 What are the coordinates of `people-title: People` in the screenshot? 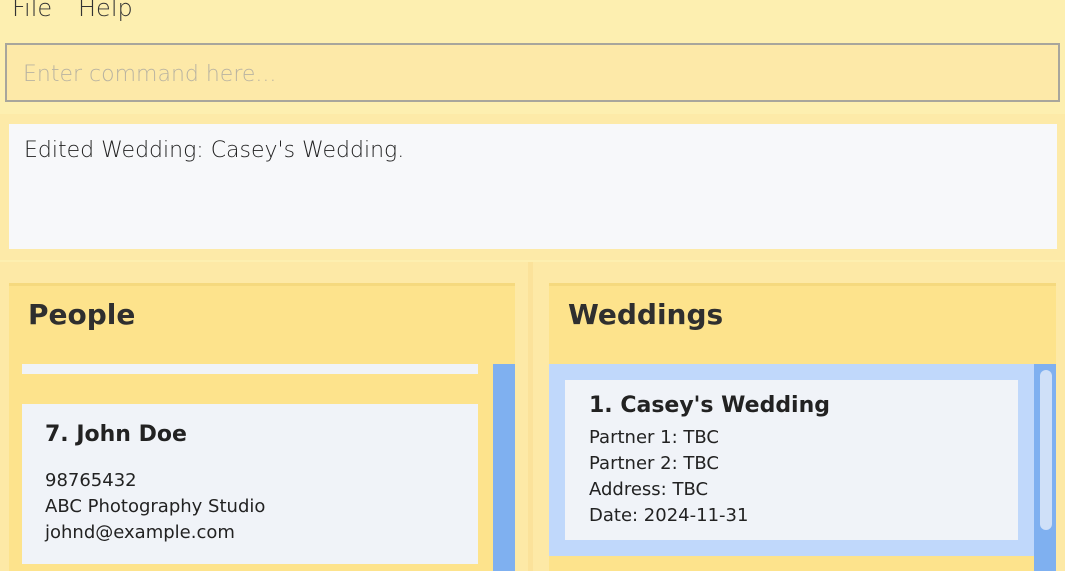 It's located at (82, 314).